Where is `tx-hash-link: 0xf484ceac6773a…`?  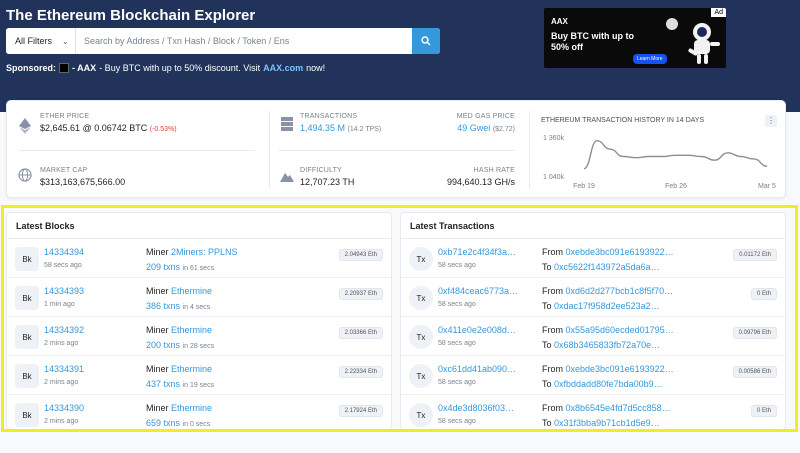
tx-hash-link: 0xf484ceac6773a… is located at coordinates (478, 291).